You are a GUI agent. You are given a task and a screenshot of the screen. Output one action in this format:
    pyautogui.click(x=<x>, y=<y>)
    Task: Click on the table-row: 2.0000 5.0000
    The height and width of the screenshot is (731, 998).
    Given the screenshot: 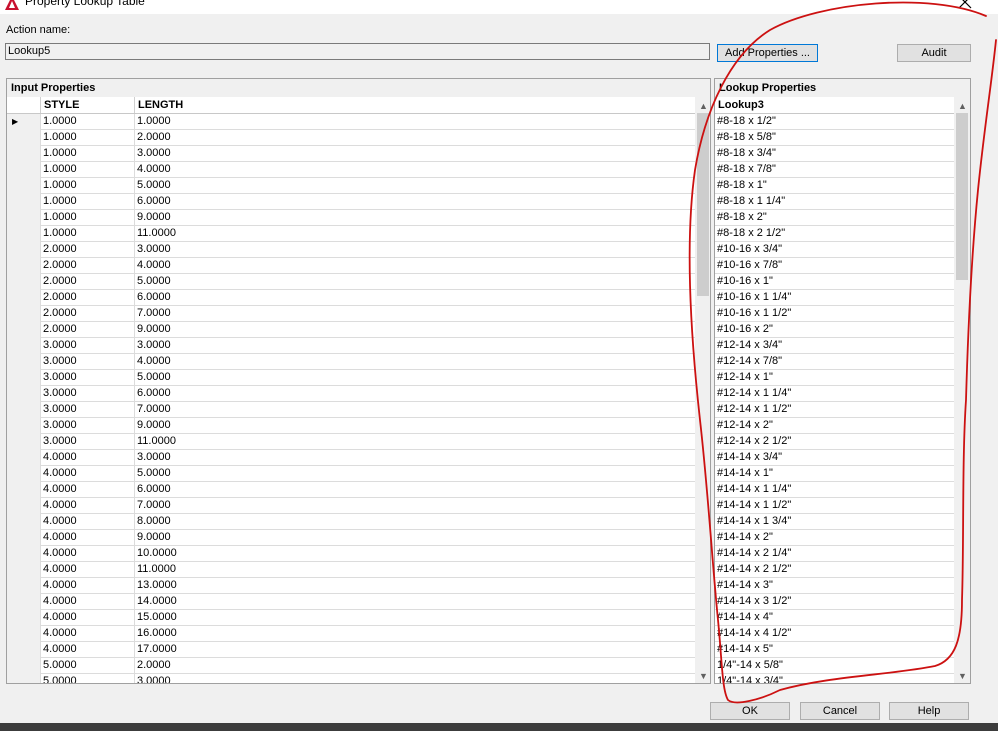 What is the action you would take?
    pyautogui.click(x=351, y=282)
    